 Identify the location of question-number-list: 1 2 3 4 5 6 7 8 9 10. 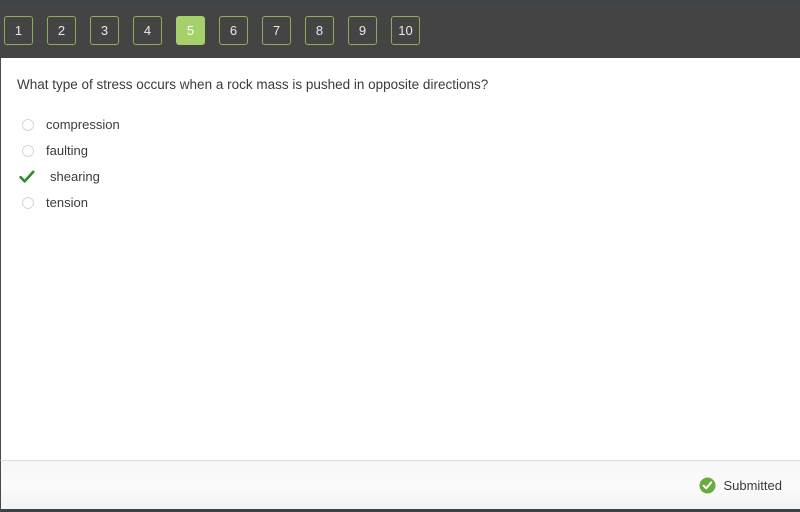
(400, 30).